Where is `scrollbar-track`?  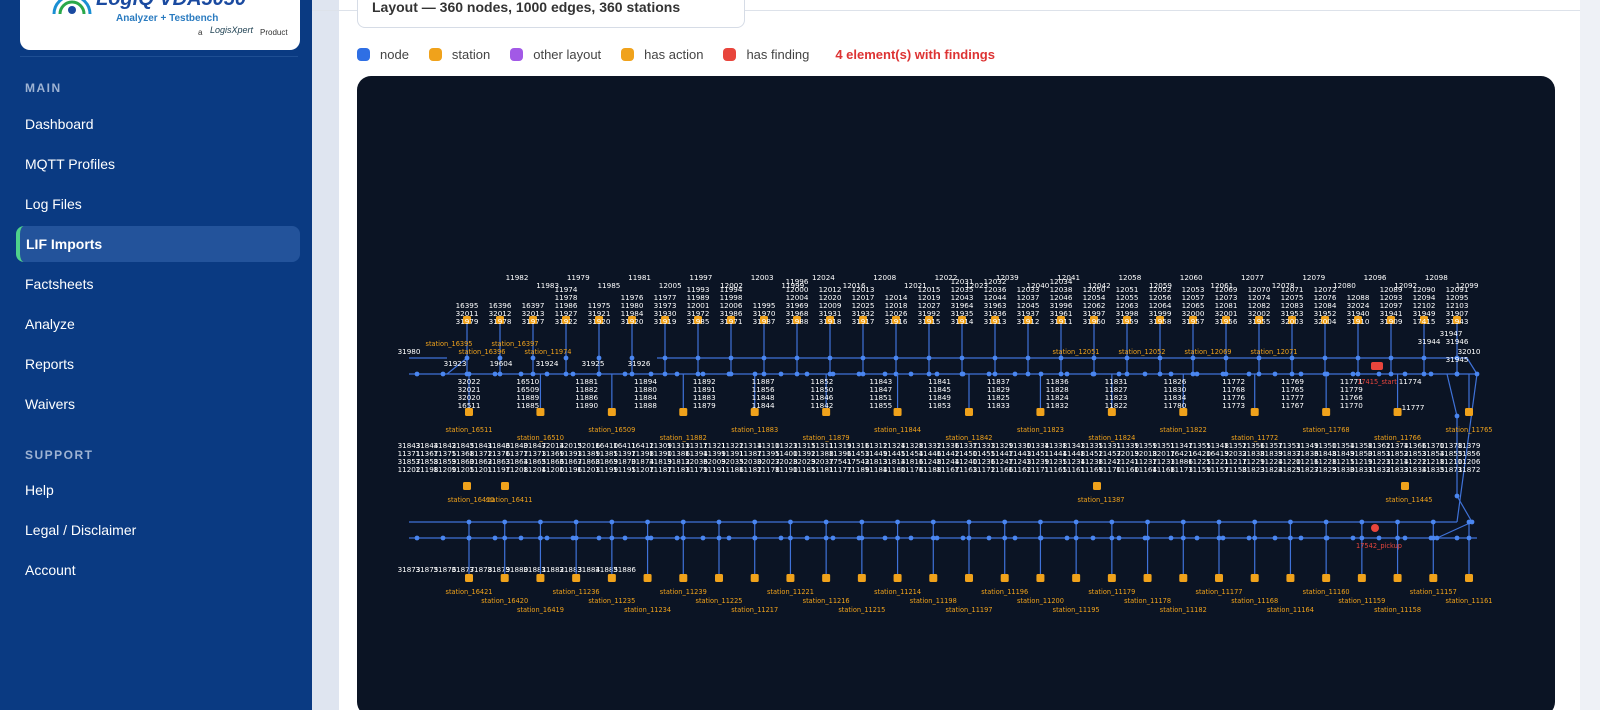 scrollbar-track is located at coordinates (1590, 355).